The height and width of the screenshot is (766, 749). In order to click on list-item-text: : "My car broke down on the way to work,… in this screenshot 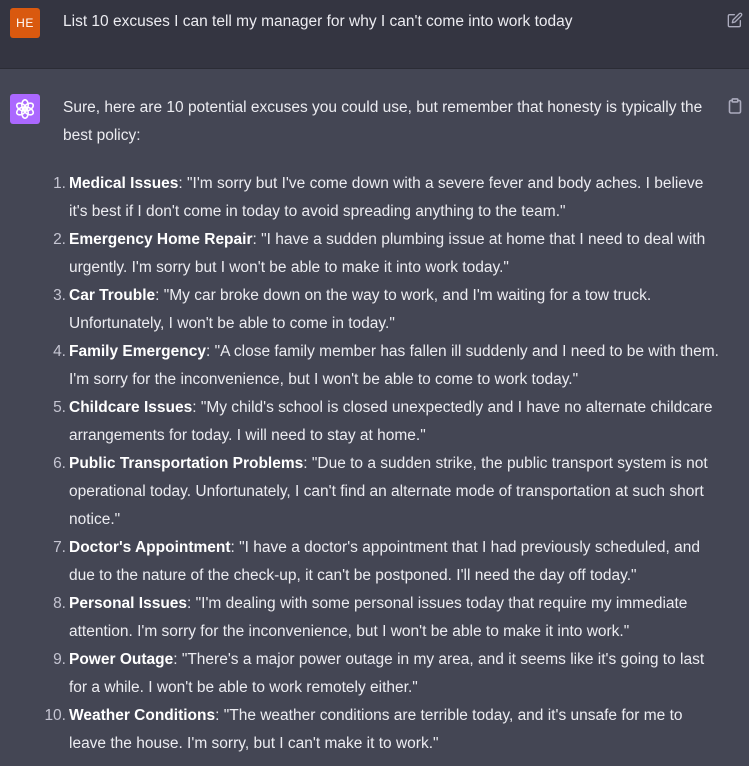, I will do `click(360, 309)`.